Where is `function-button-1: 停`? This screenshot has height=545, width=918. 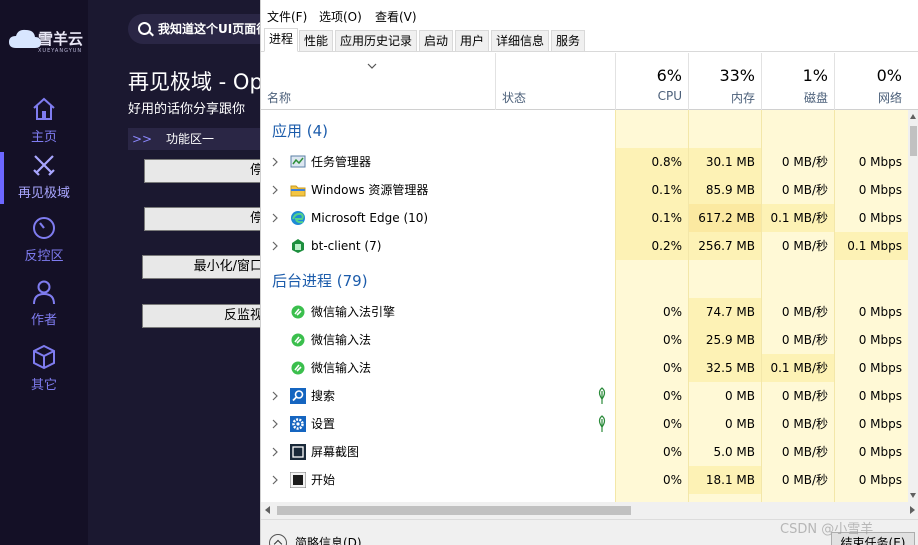
function-button-1: 停 is located at coordinates (206, 171).